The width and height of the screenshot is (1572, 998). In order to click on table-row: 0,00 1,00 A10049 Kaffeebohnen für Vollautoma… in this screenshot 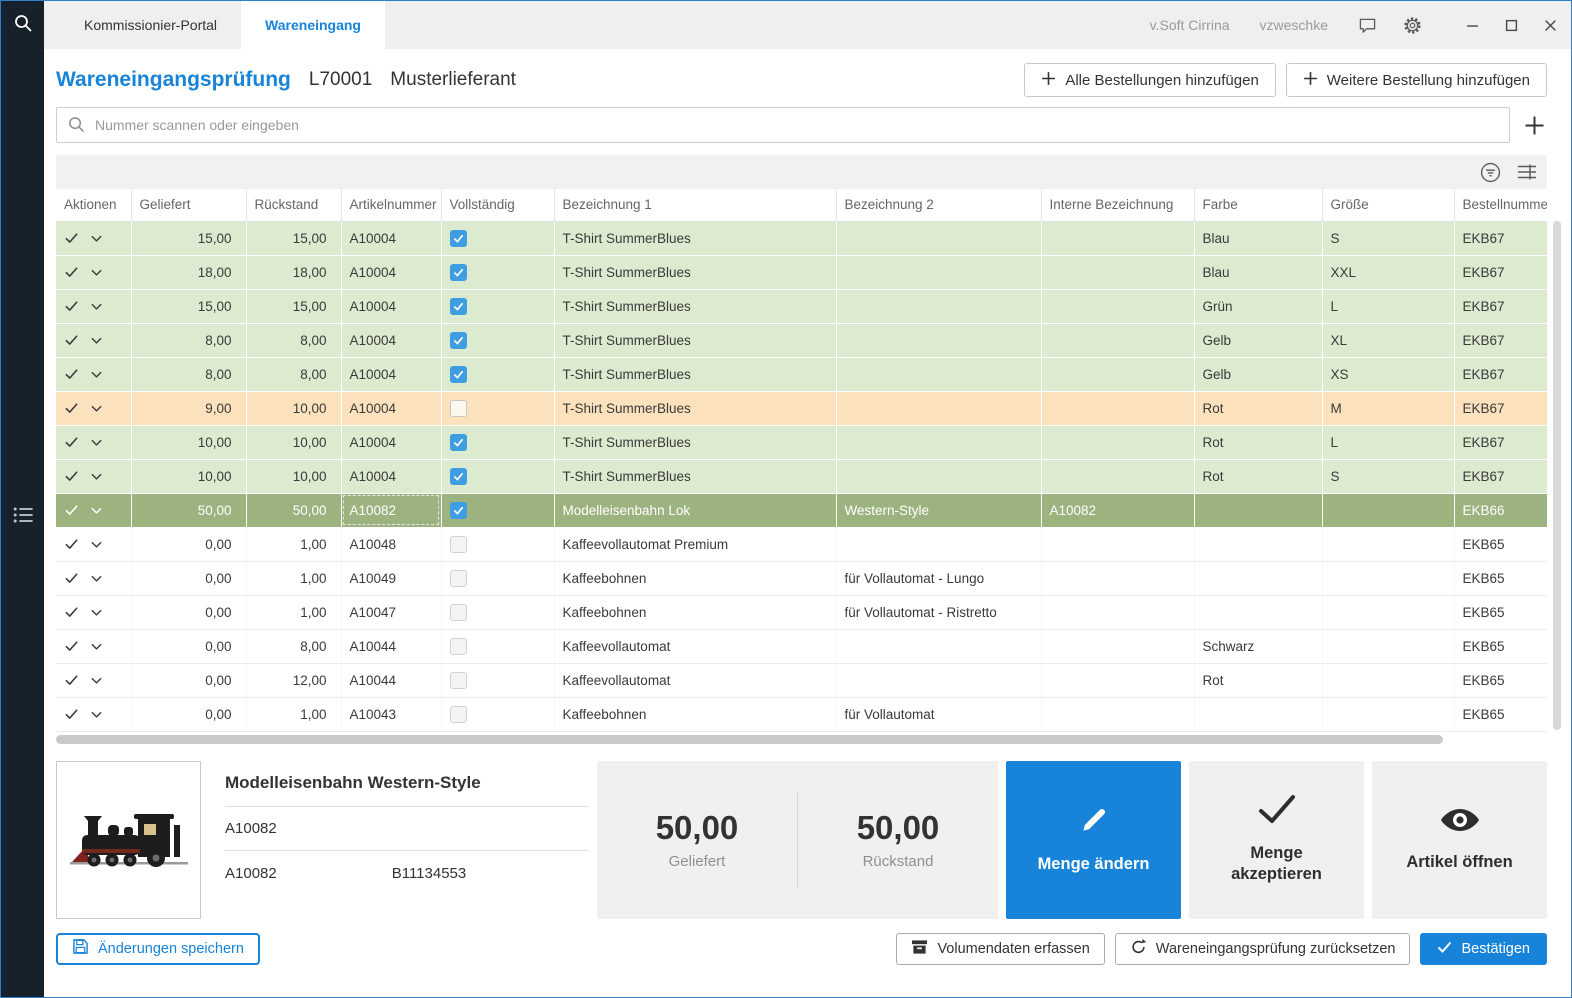, I will do `click(801, 578)`.